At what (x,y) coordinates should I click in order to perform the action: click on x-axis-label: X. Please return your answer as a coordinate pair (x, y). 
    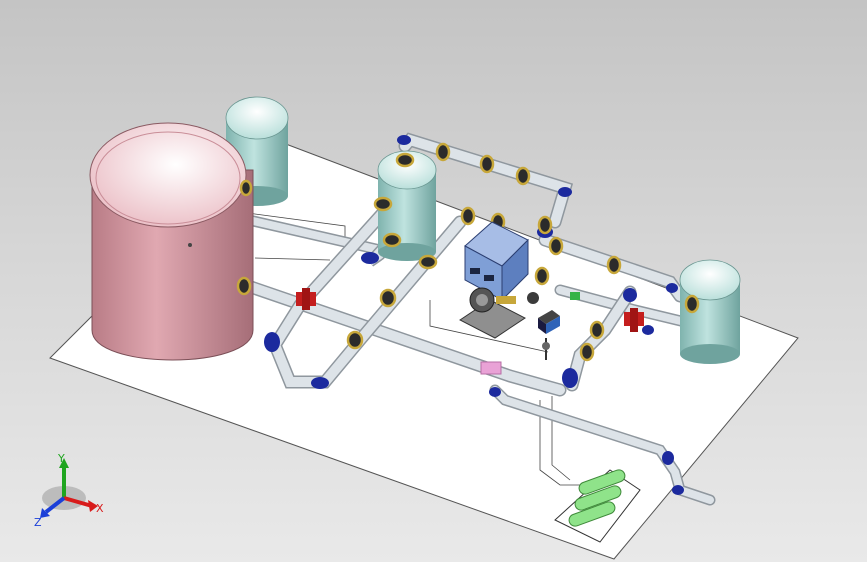
    Looking at the image, I should click on (100, 508).